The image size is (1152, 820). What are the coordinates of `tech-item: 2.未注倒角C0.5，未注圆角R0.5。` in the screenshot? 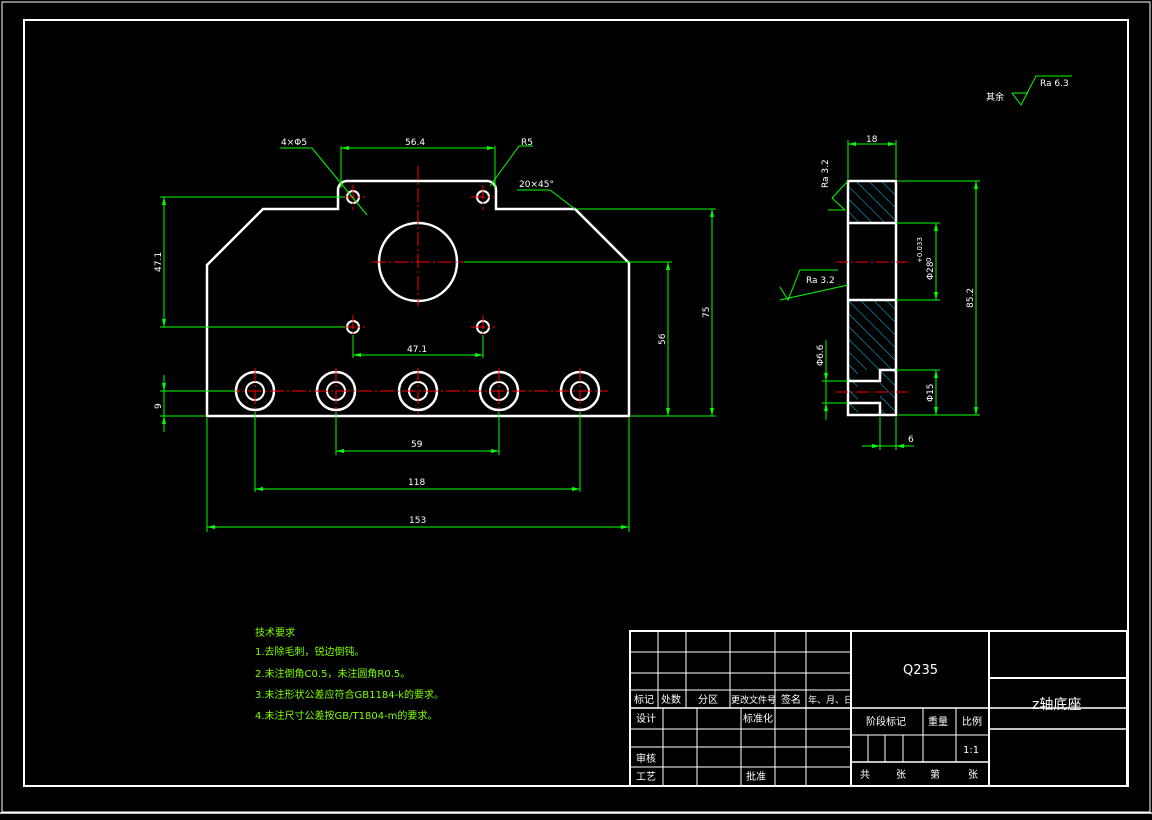 It's located at (332, 673).